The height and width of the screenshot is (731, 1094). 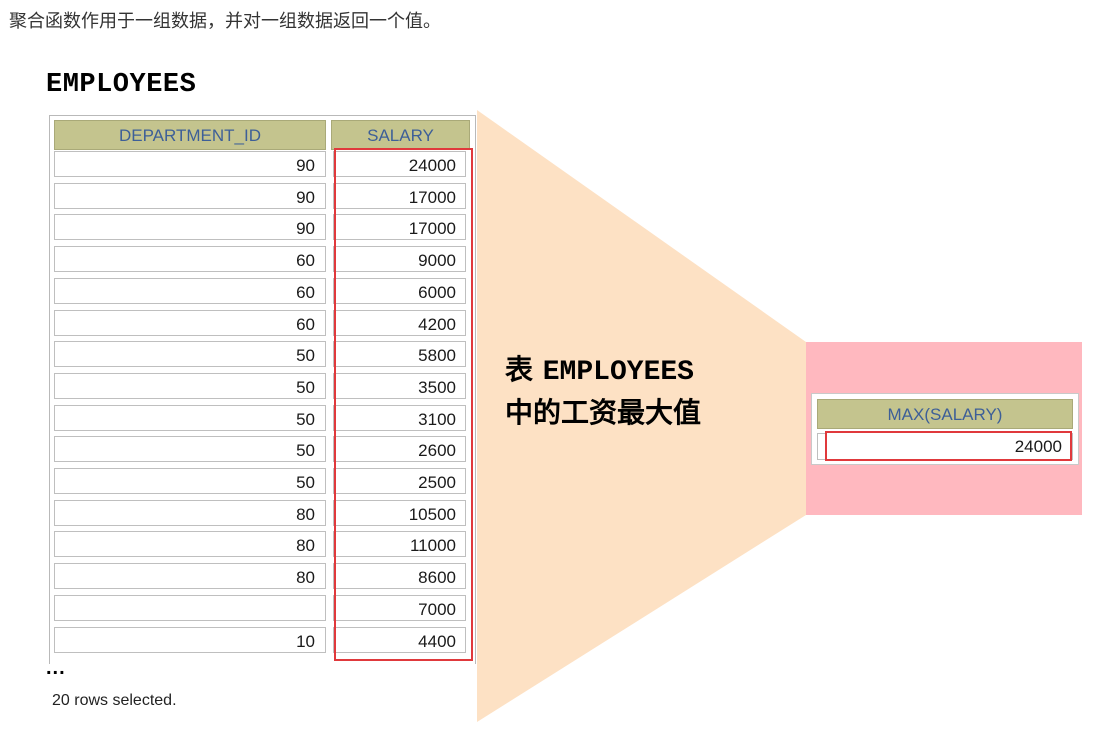 I want to click on column-header-department-id: DEPARTMENT_ID, so click(x=190, y=135).